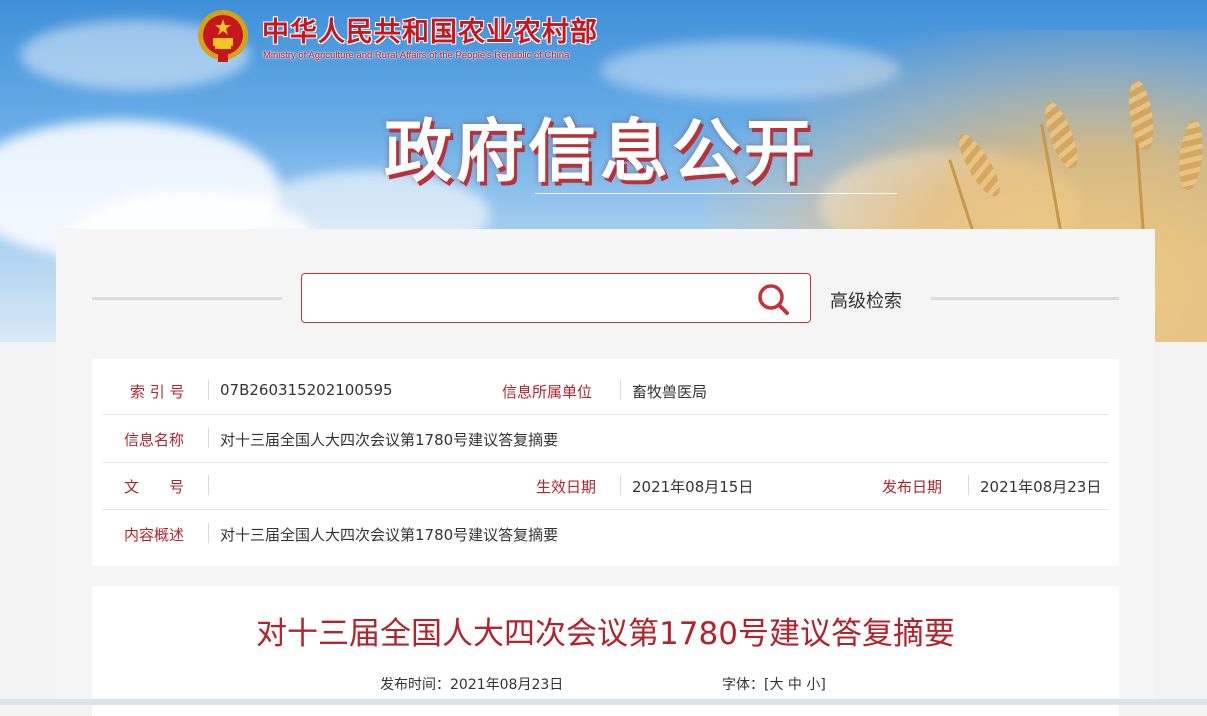 The height and width of the screenshot is (716, 1207). What do you see at coordinates (605, 533) in the screenshot?
I see `info-row-summary: 内容概述 对十三届全国人大四次会议第1780号建议答复摘要` at bounding box center [605, 533].